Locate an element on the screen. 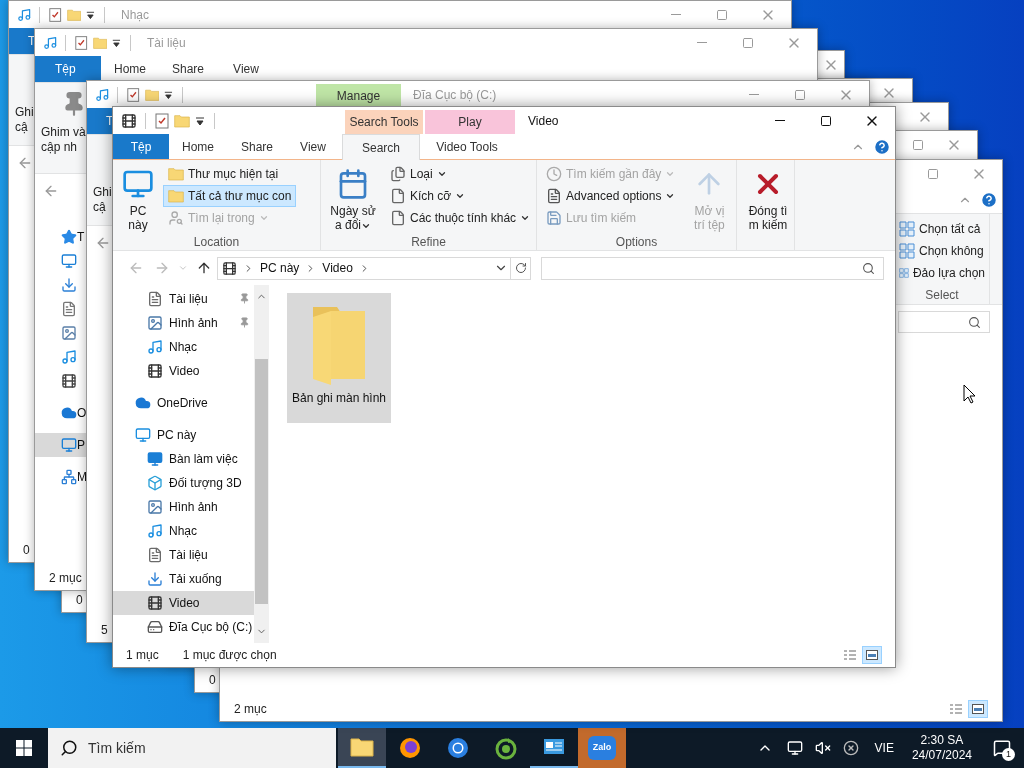 The height and width of the screenshot is (768, 1024). nav-item: PC này is located at coordinates (183, 435).